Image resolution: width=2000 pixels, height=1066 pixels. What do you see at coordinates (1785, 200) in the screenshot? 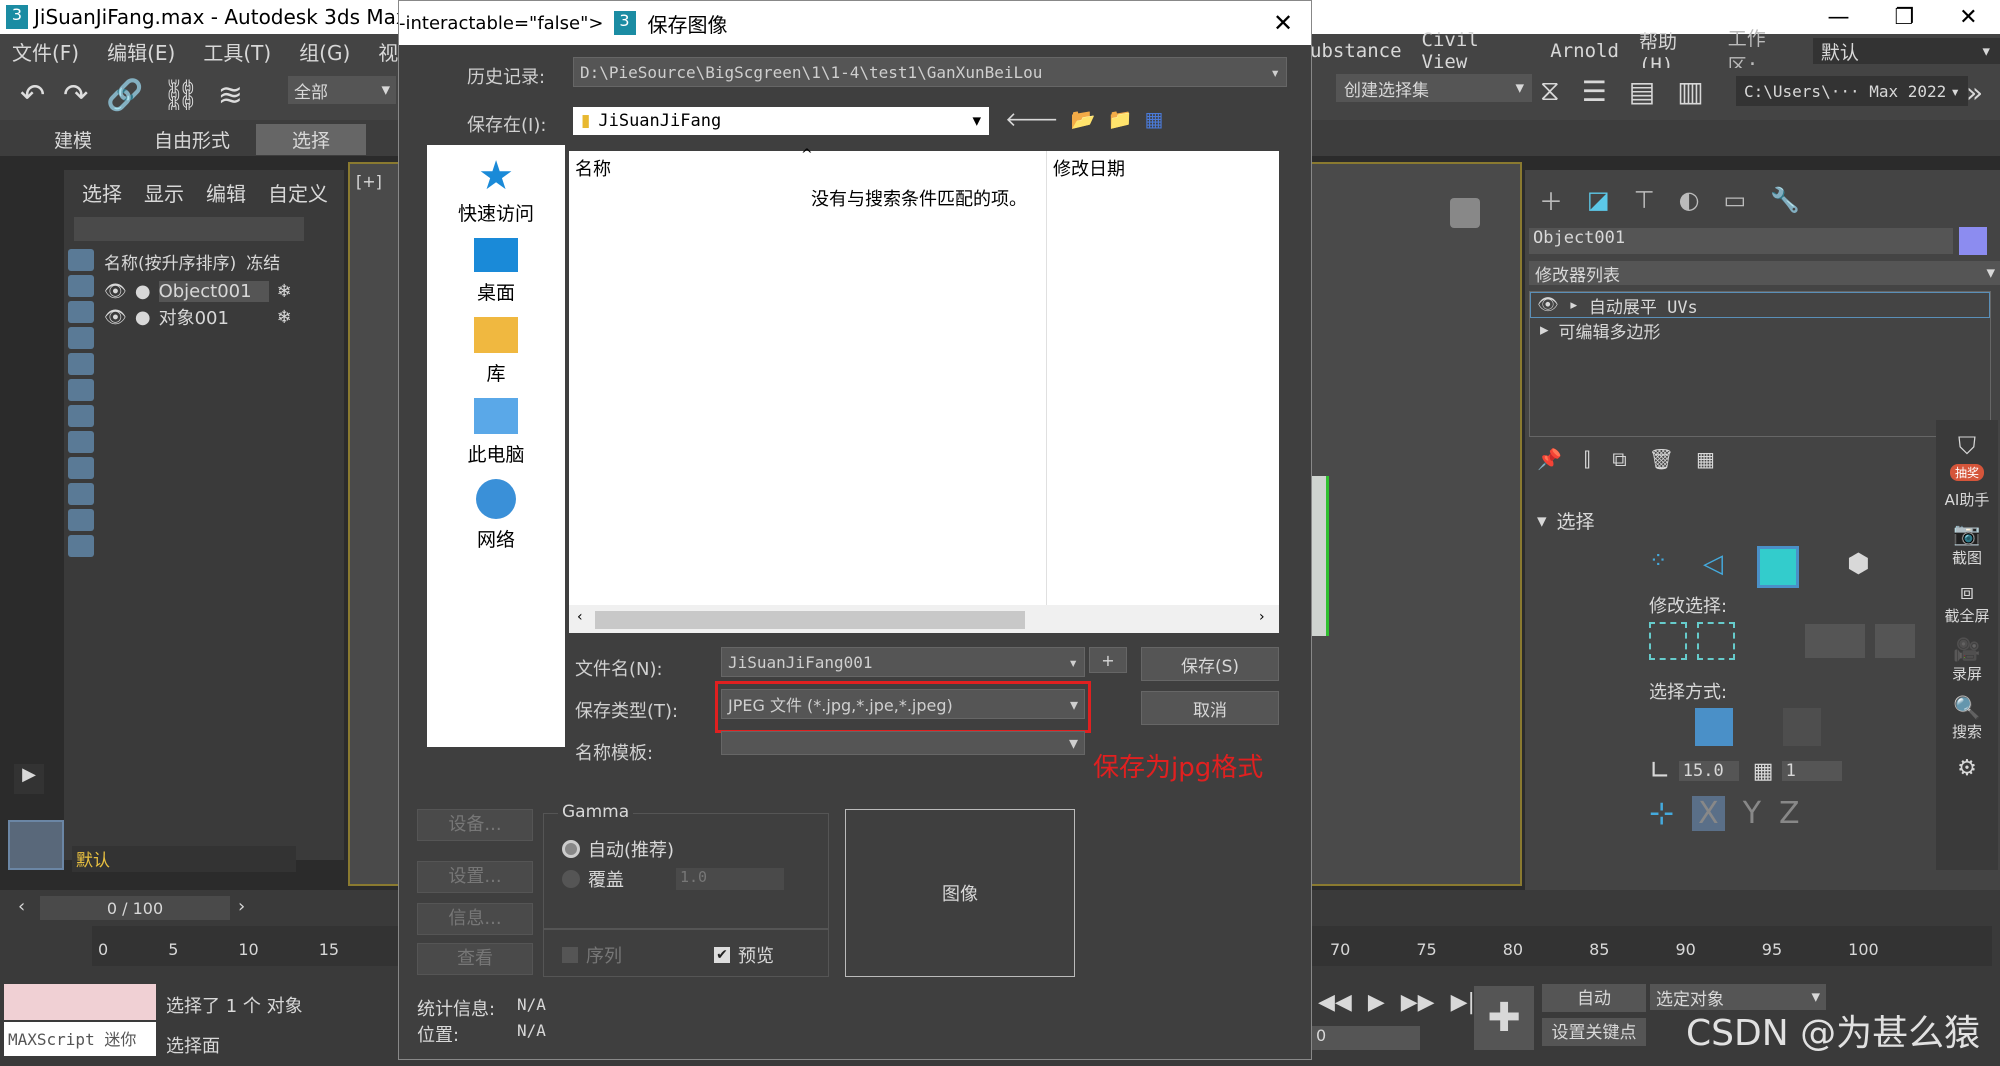
I see `utilities-tab-icon: 🔧` at bounding box center [1785, 200].